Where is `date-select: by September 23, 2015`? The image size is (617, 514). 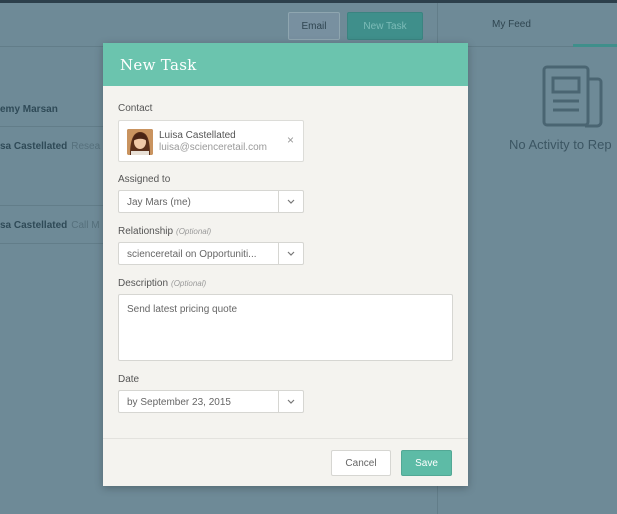
date-select: by September 23, 2015 is located at coordinates (211, 401).